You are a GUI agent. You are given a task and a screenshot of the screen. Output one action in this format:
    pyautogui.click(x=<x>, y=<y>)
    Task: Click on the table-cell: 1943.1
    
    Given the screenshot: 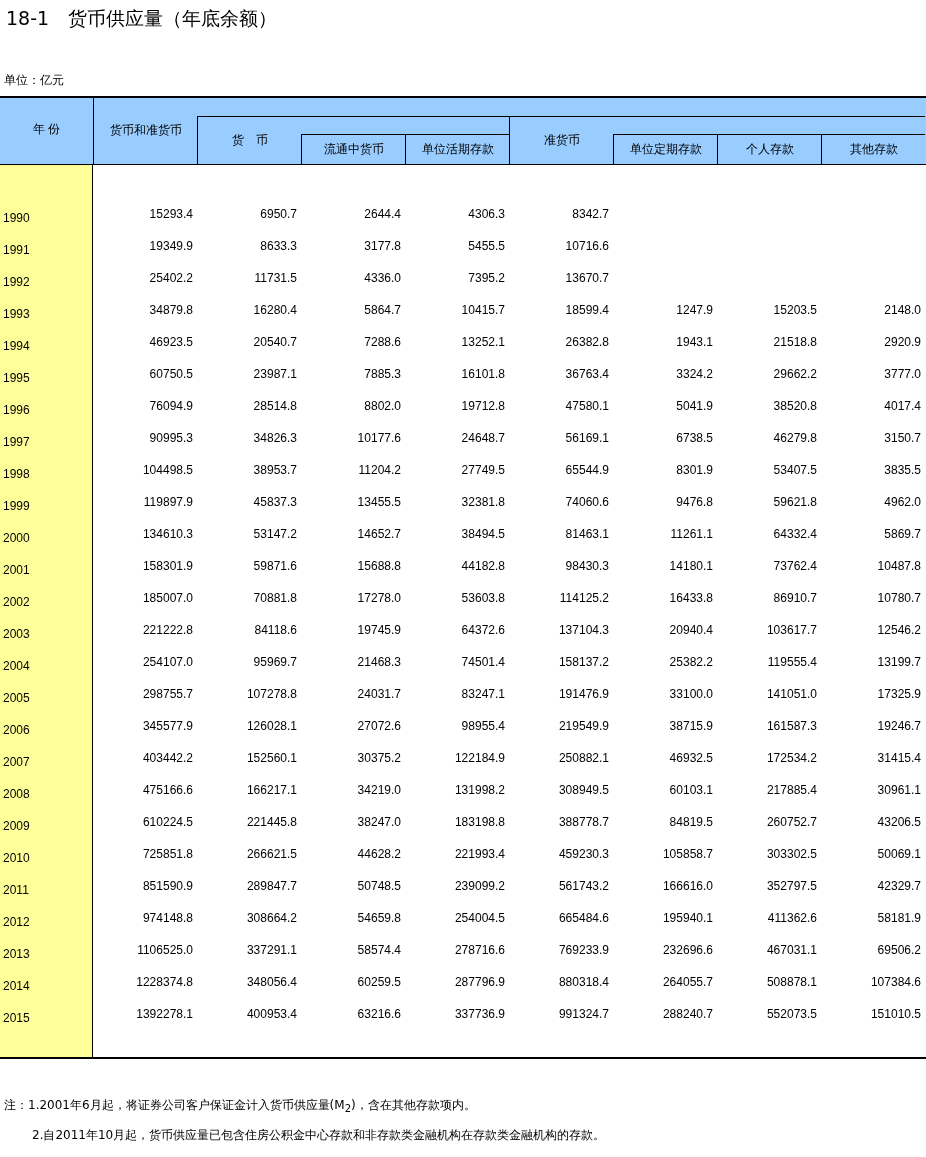 What is the action you would take?
    pyautogui.click(x=694, y=342)
    